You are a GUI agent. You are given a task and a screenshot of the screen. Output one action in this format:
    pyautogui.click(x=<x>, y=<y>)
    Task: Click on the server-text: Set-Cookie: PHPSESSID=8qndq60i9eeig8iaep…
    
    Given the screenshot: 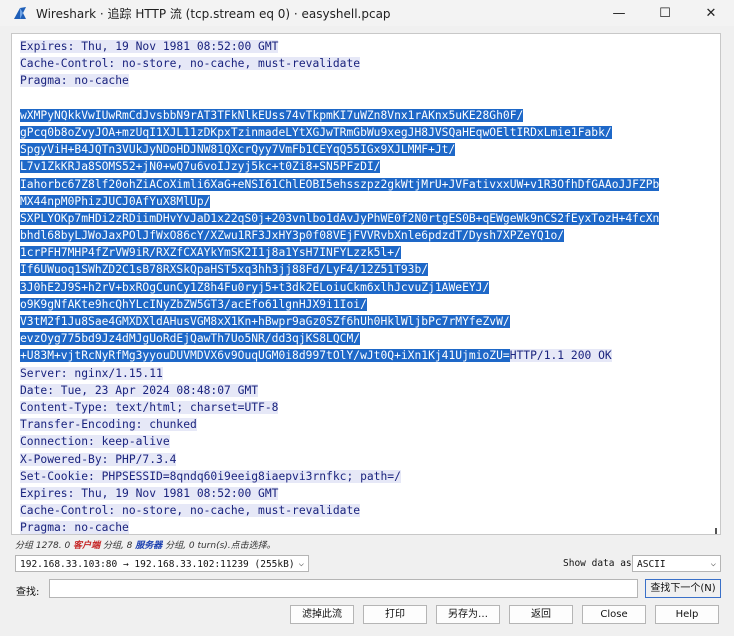 What is the action you would take?
    pyautogui.click(x=210, y=476)
    